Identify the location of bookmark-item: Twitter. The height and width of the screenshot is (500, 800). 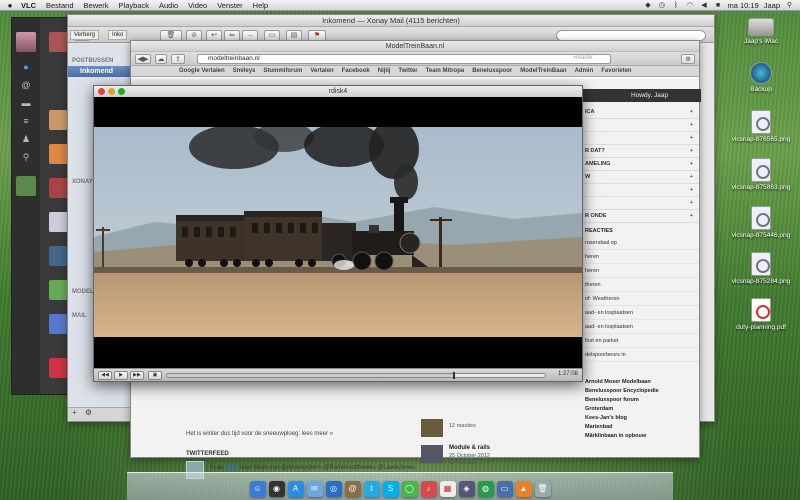
(407, 71).